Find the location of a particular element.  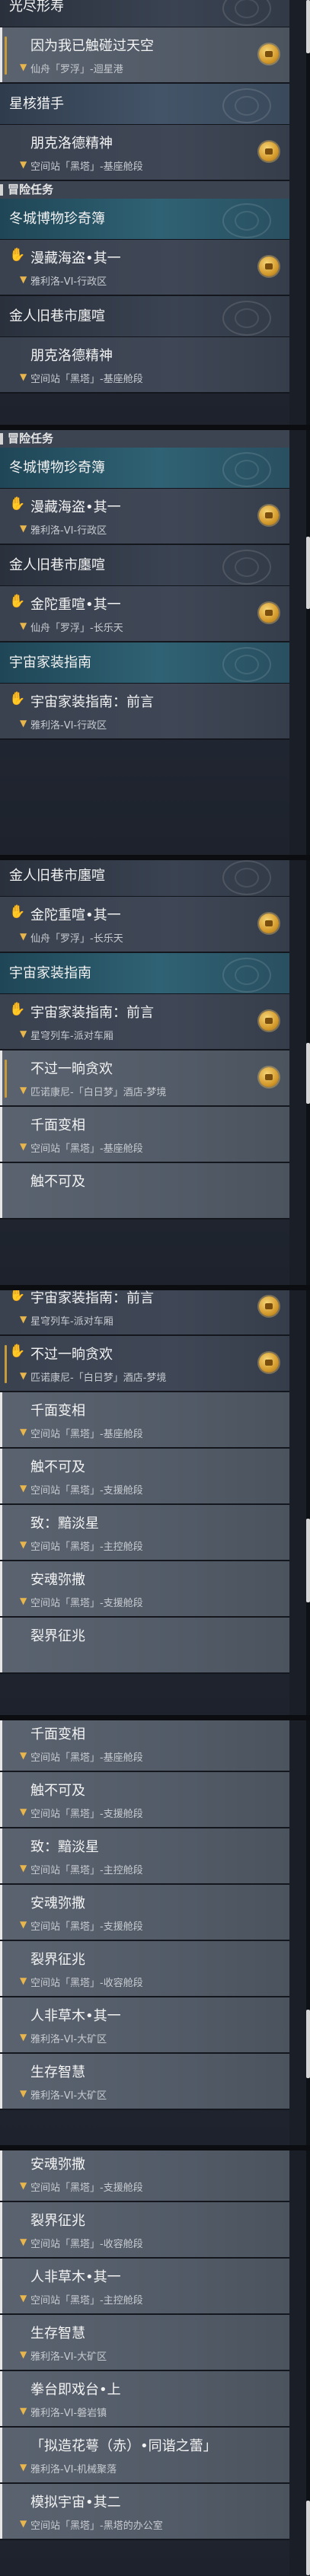

quest-list-item: 不过一晌贪欢 ▼ 匹诺康尼-「白日梦」酒店-梦境 is located at coordinates (144, 1079).